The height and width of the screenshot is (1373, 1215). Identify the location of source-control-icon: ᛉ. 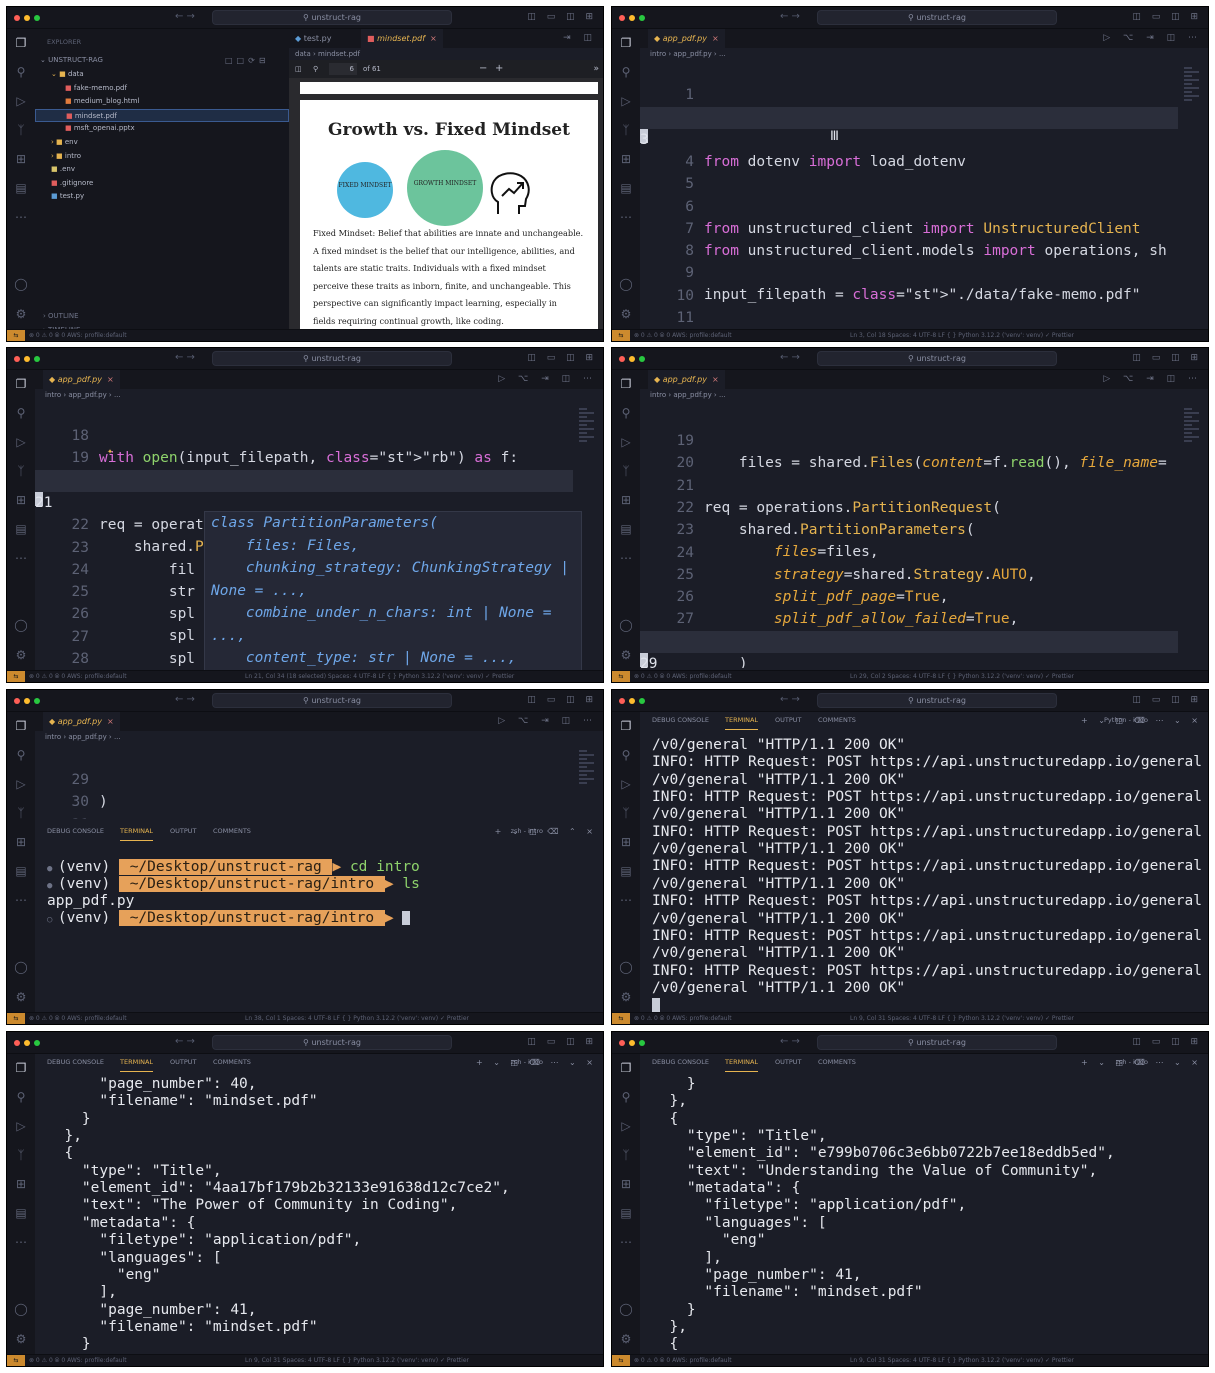
(21, 471).